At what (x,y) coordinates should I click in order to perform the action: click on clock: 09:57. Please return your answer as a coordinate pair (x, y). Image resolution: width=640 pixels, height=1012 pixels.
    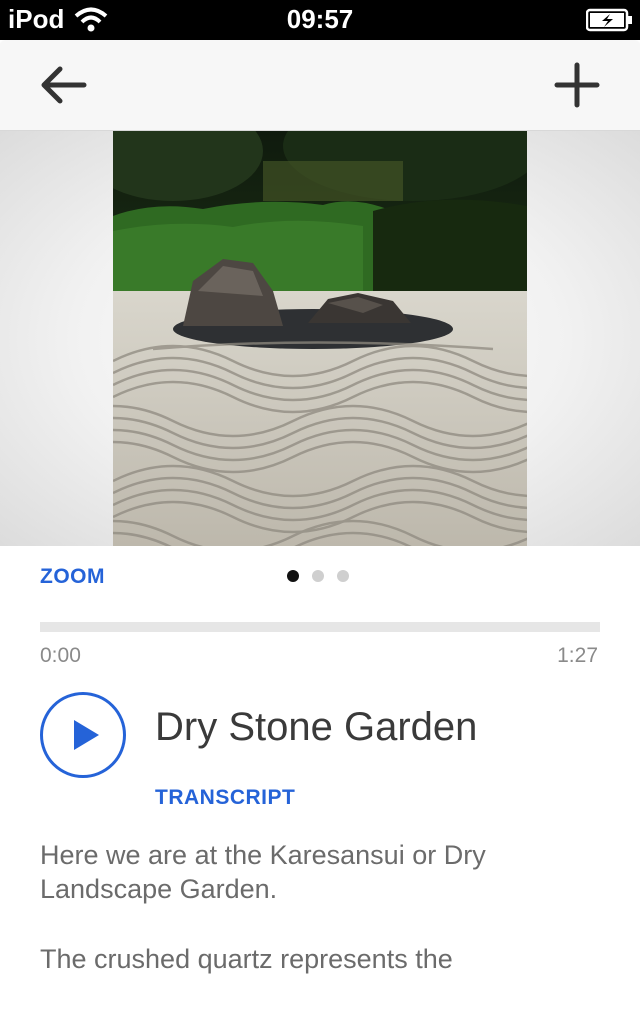
    Looking at the image, I should click on (320, 19).